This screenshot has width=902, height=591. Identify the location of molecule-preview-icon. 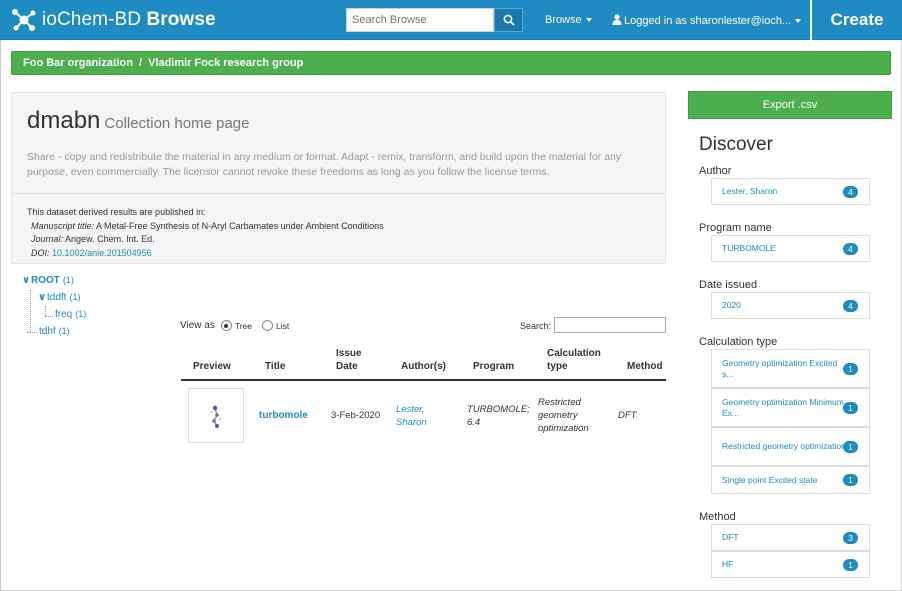
(216, 416).